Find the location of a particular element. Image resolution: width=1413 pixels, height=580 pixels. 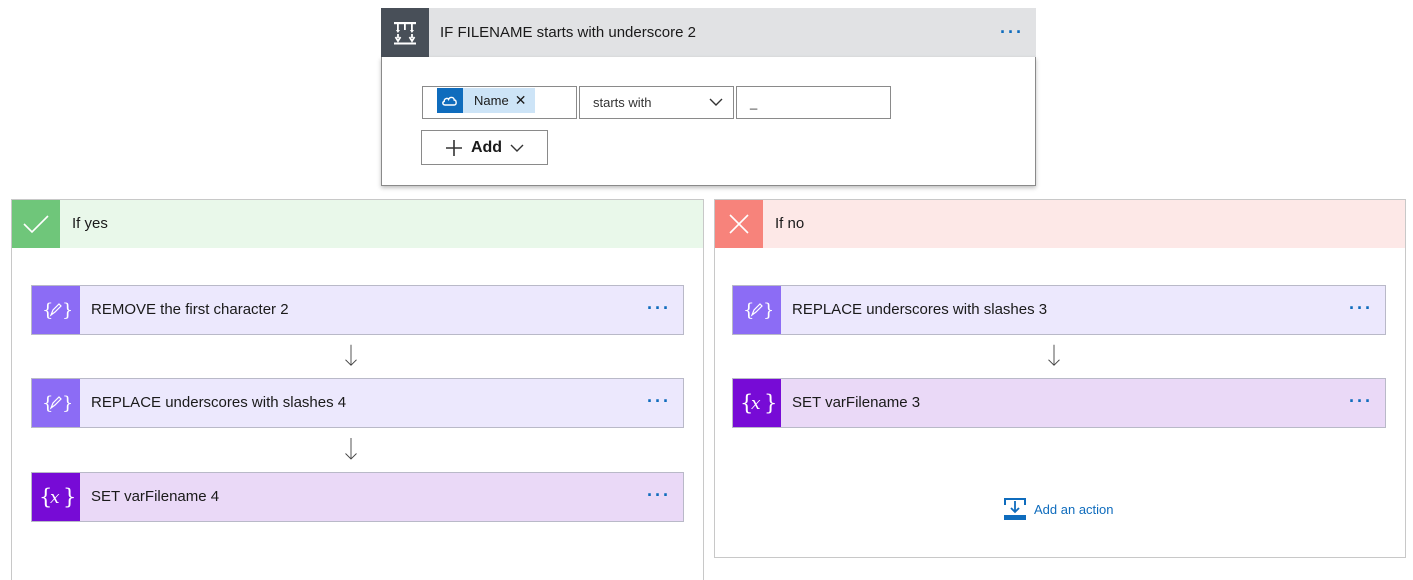

condition-operand-field: Name ✕ is located at coordinates (499, 102).